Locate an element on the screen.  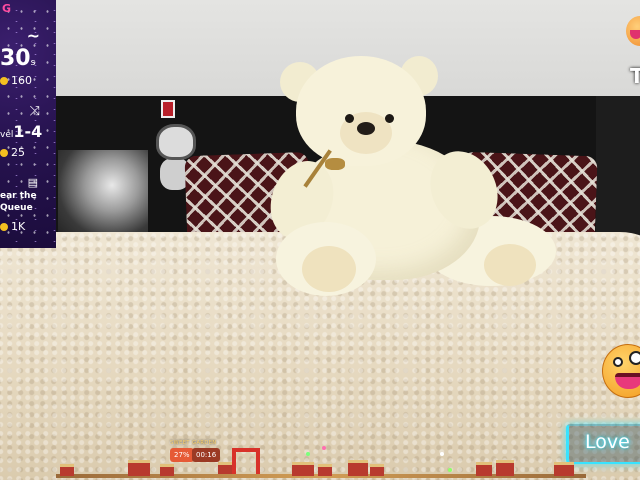
countdown: 30s is located at coordinates (28, 58).